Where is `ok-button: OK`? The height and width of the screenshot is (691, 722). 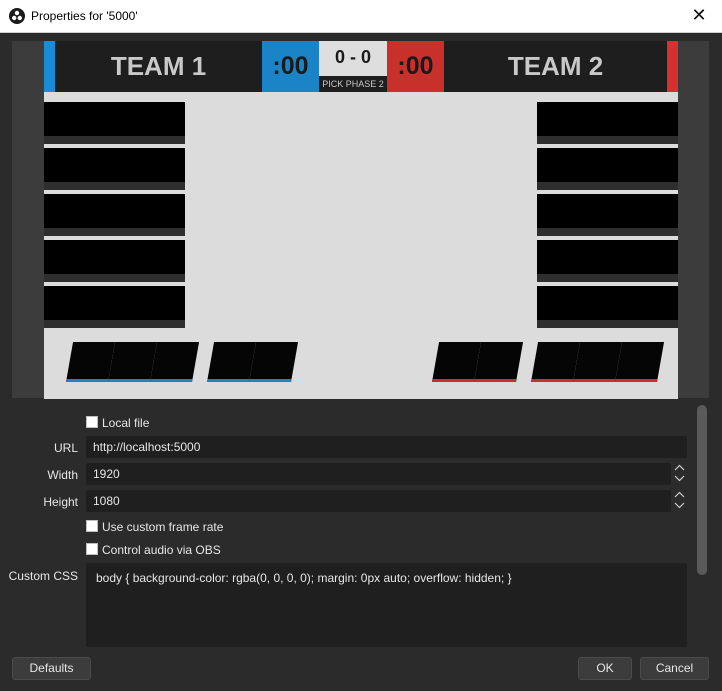
ok-button: OK is located at coordinates (605, 668).